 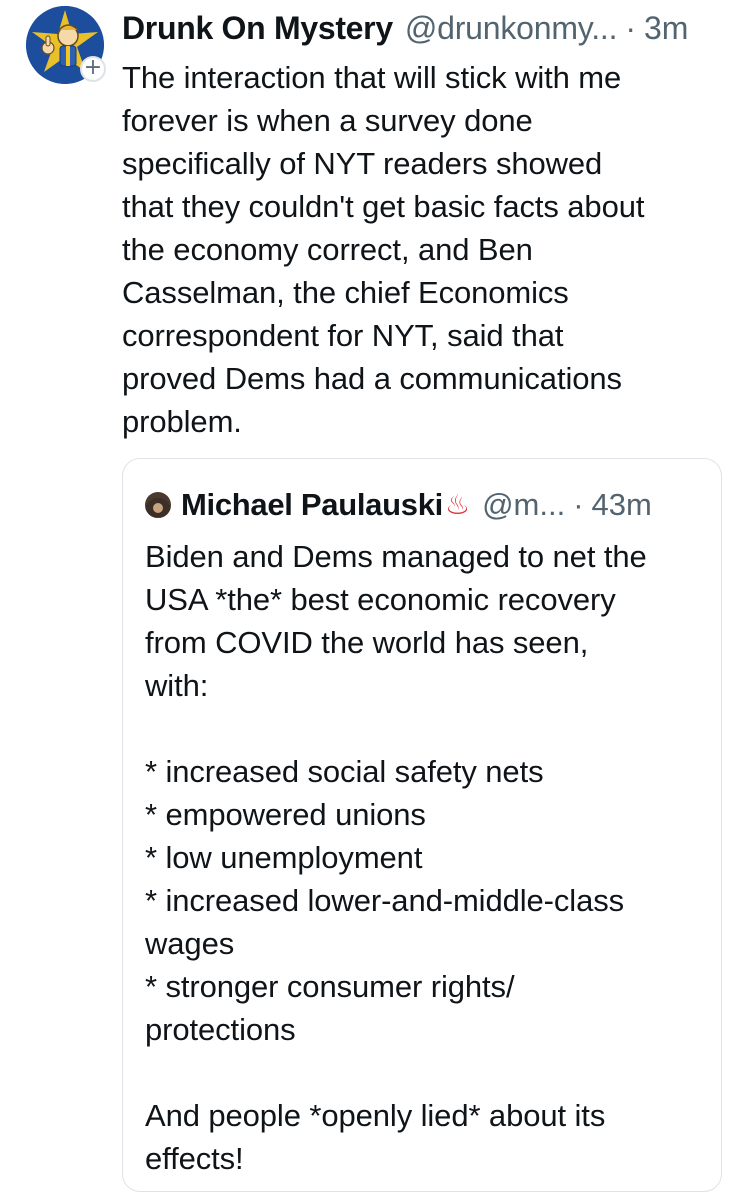 I want to click on follow-plus-icon: +, so click(x=93, y=69).